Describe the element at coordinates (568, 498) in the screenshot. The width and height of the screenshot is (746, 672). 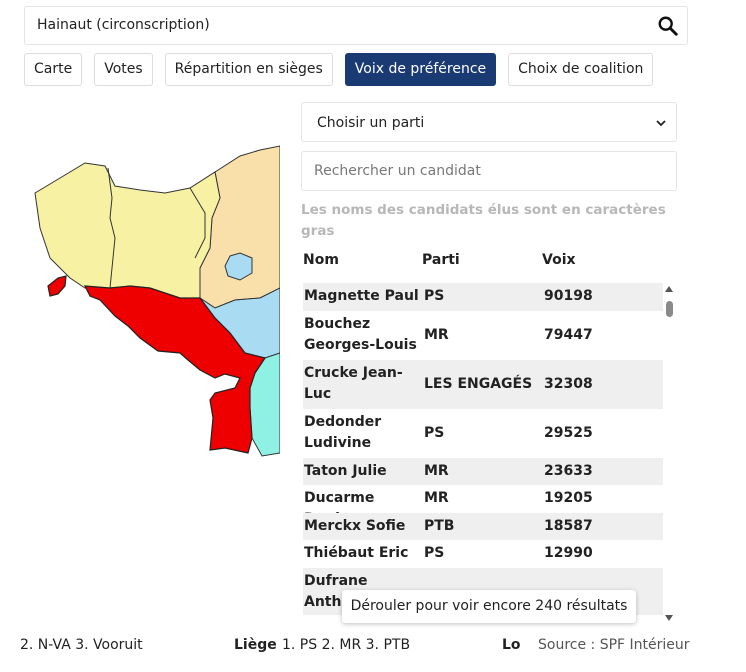
I see `cell-votes: 19205` at that location.